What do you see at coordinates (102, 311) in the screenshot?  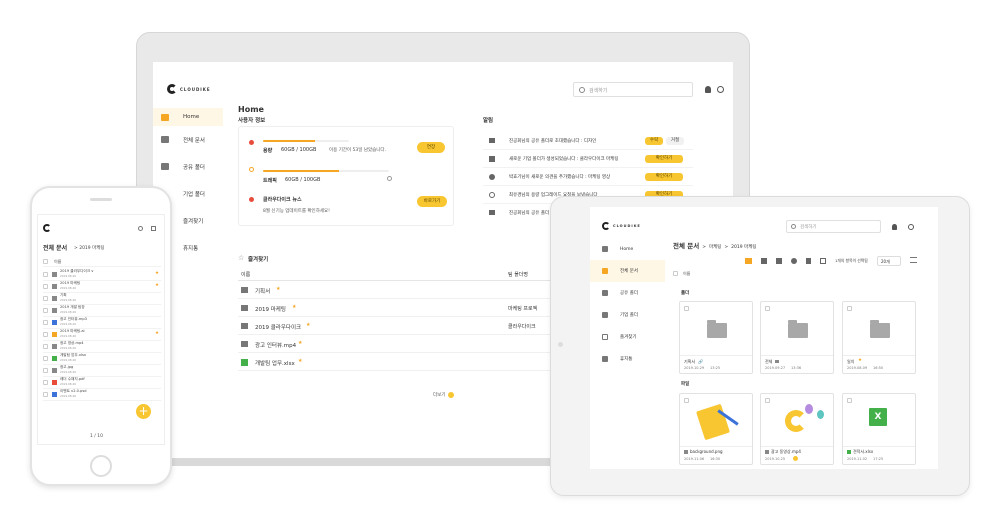 I see `list-item: 2019 개발 팀장 2019.08.26` at bounding box center [102, 311].